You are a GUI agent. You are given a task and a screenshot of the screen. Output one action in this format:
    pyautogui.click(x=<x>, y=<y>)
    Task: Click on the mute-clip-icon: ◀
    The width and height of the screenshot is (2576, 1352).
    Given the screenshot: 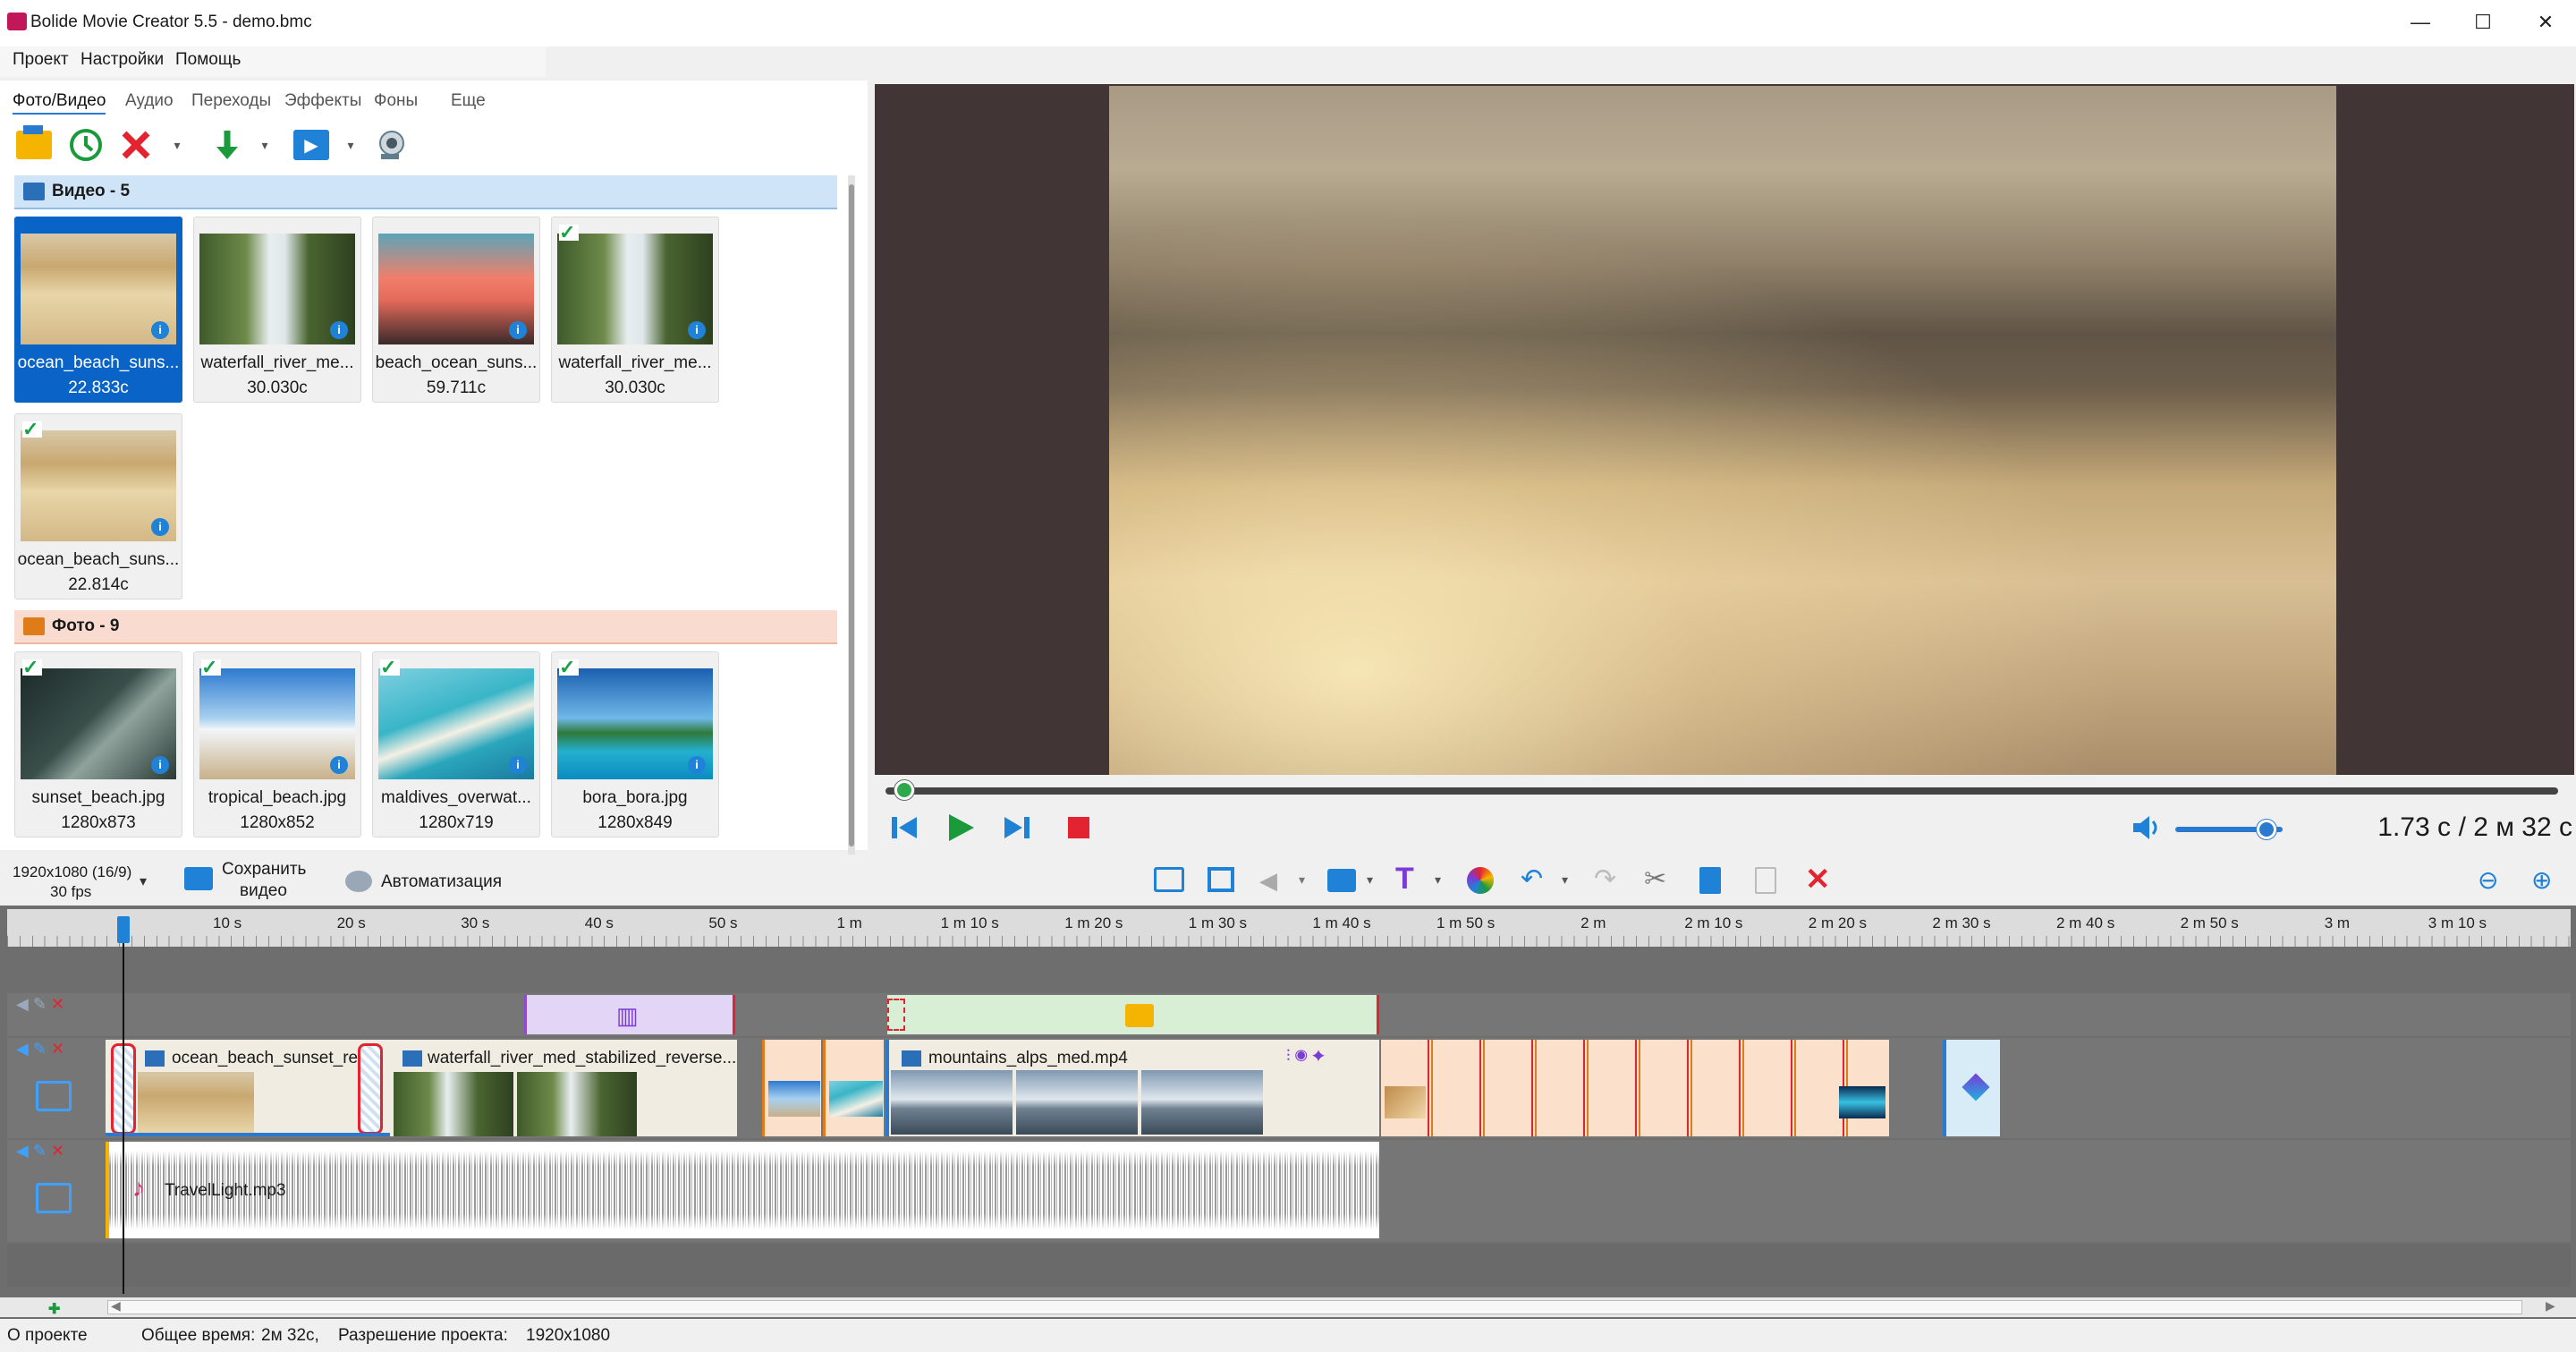 What is the action you would take?
    pyautogui.click(x=1268, y=881)
    